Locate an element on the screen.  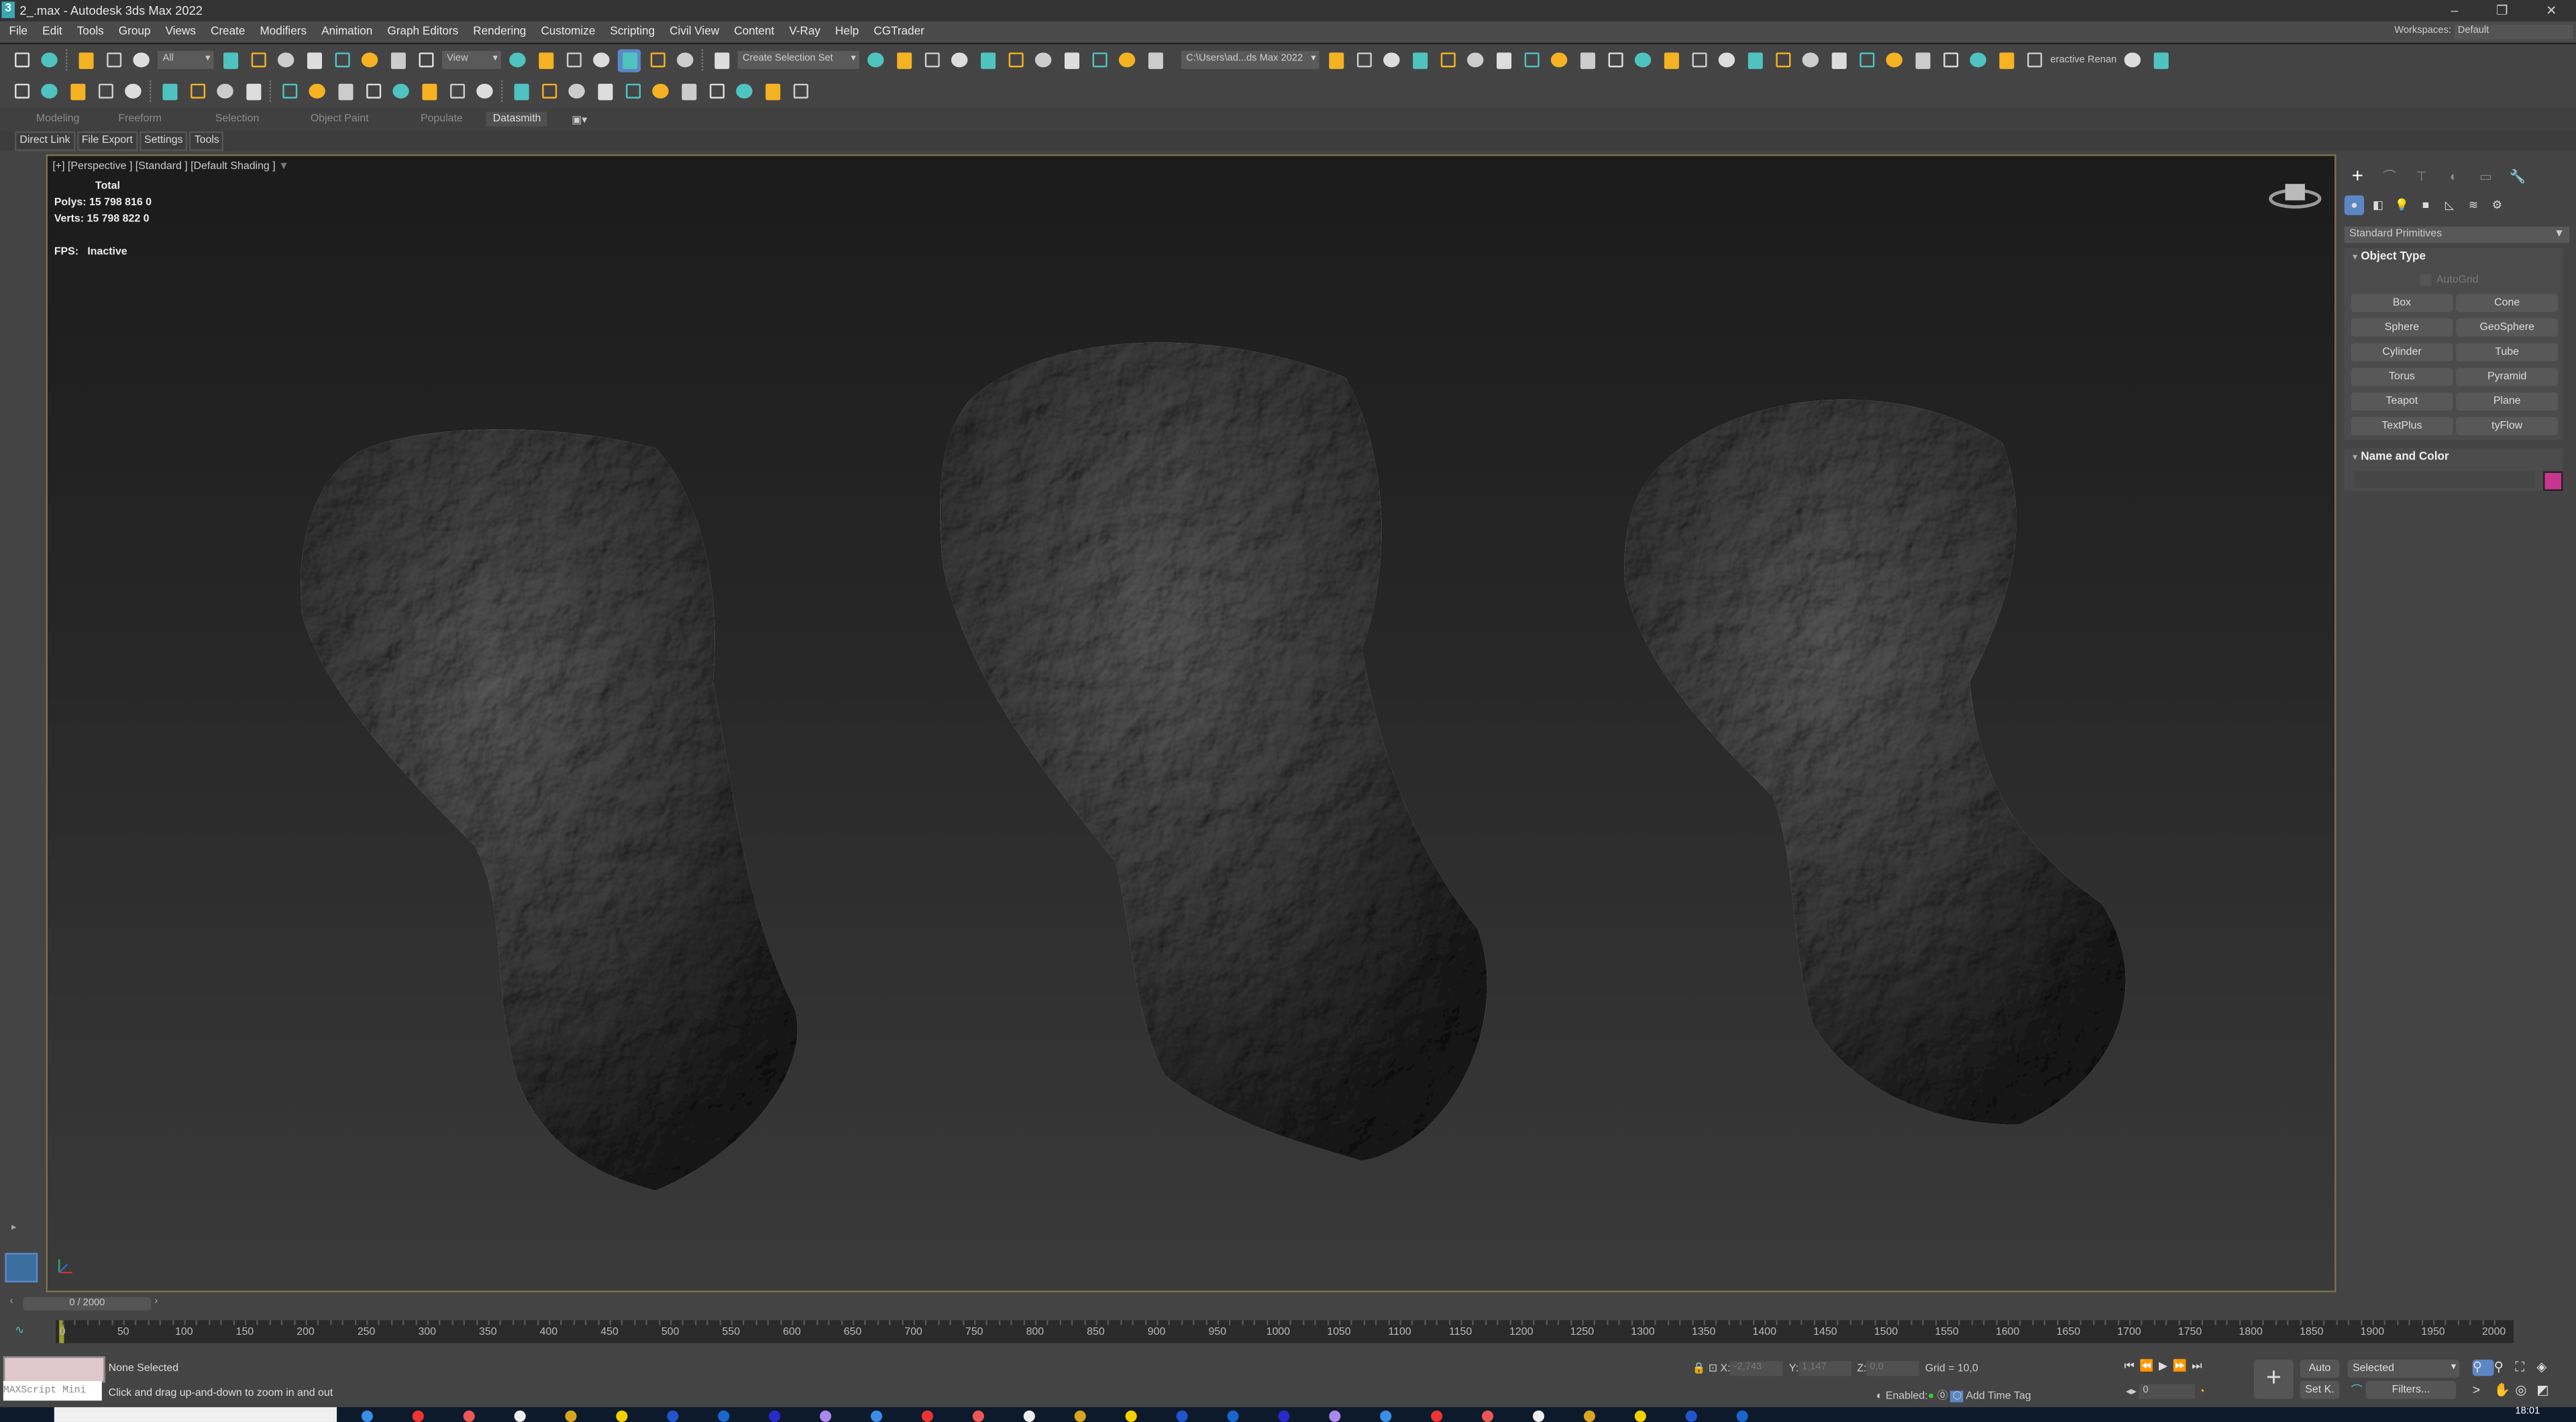
menu-scripting: Scripting is located at coordinates (632, 32).